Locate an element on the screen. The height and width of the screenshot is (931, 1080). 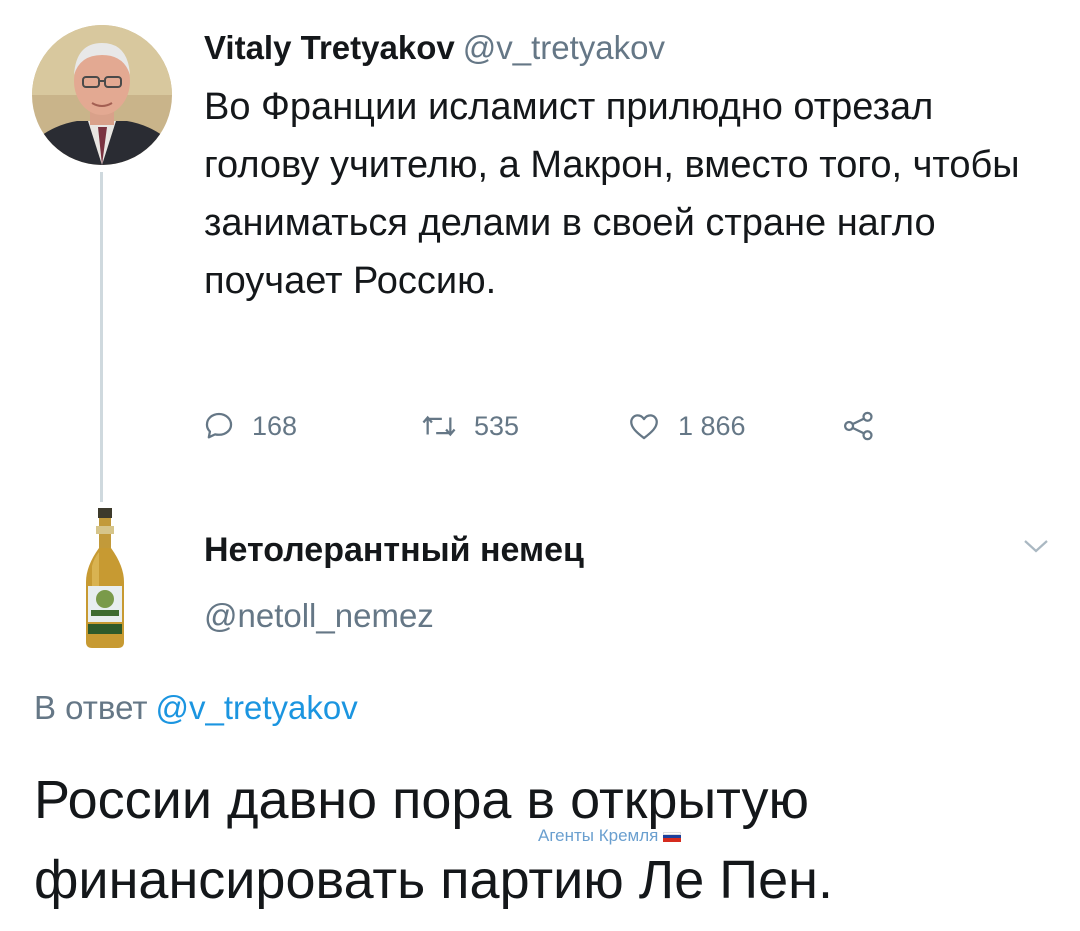
reply-button: 168 is located at coordinates (249, 426).